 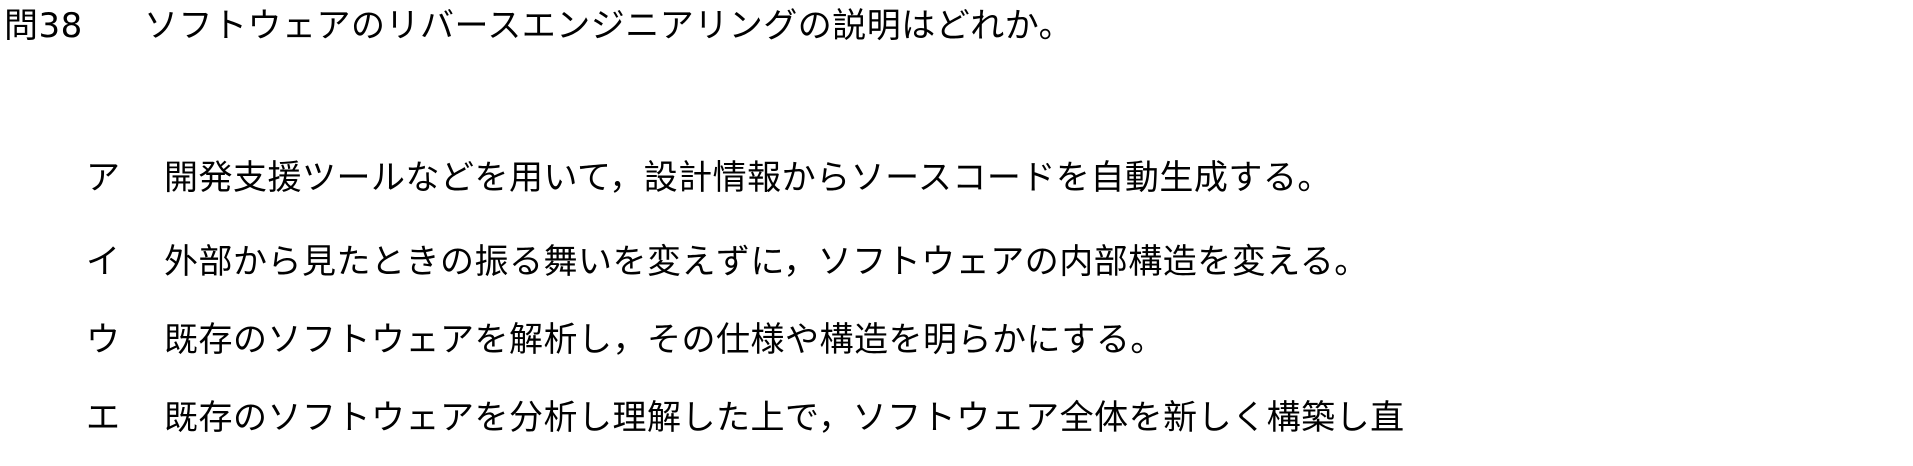 I want to click on choice-text: 外部から見たときの振る舞いを変えずに，ソフトウェアの内部構造を変える。, so click(x=766, y=262).